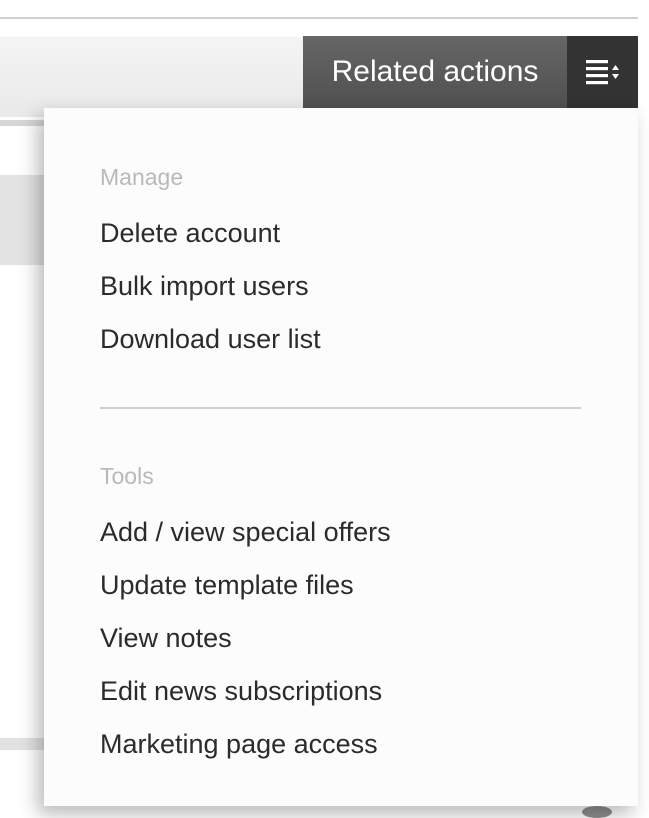  Describe the element at coordinates (190, 233) in the screenshot. I see `menu-item-delete-account: Delete account` at that location.